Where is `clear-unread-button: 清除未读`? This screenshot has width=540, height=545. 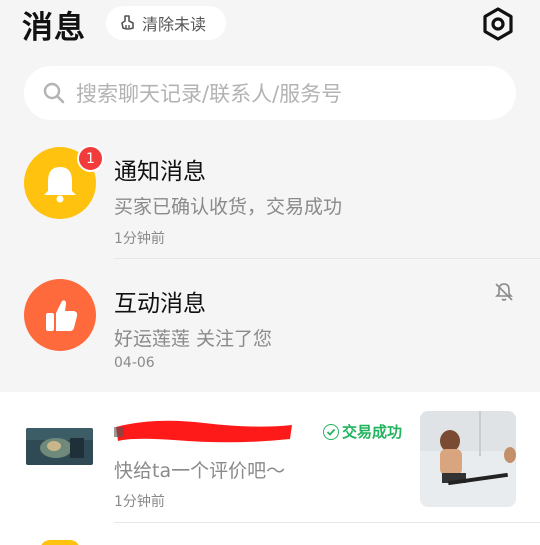 clear-unread-button: 清除未读 is located at coordinates (166, 23).